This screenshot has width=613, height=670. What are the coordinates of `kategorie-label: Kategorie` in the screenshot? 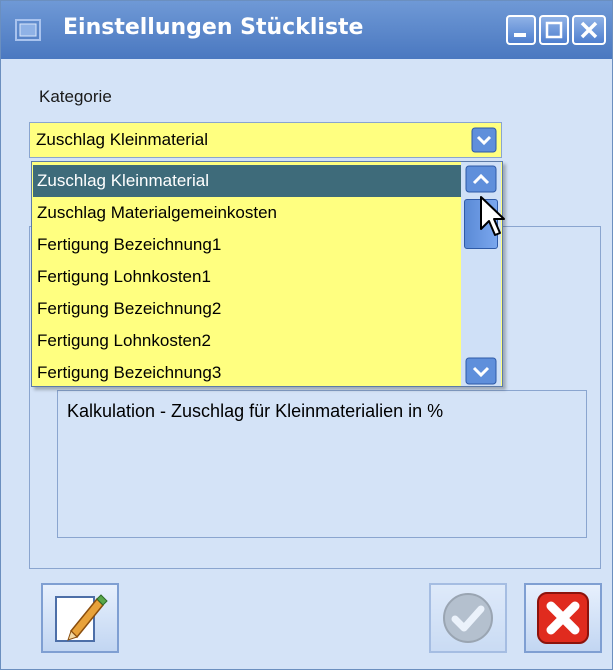 It's located at (75, 96).